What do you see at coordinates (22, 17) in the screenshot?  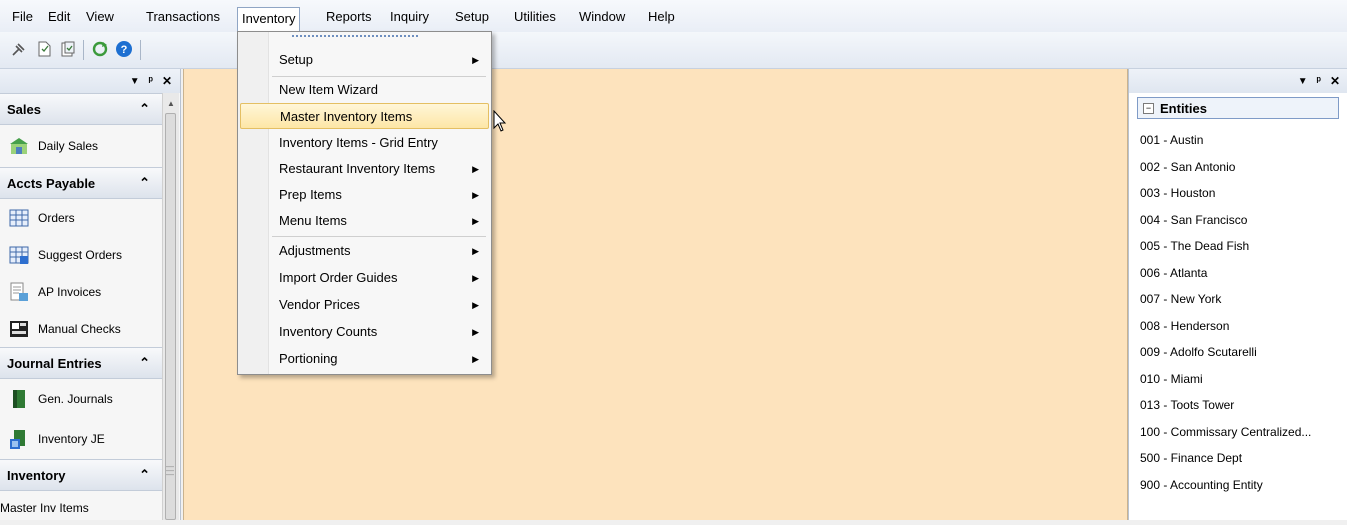 I see `menu-file: File` at bounding box center [22, 17].